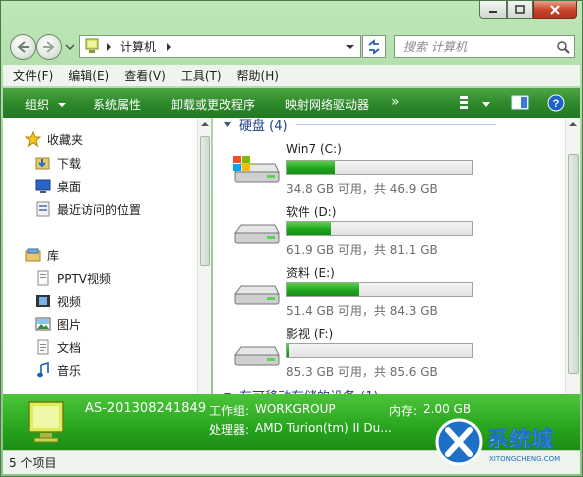  Describe the element at coordinates (69, 186) in the screenshot. I see `nav-item-label: 桌面` at that location.